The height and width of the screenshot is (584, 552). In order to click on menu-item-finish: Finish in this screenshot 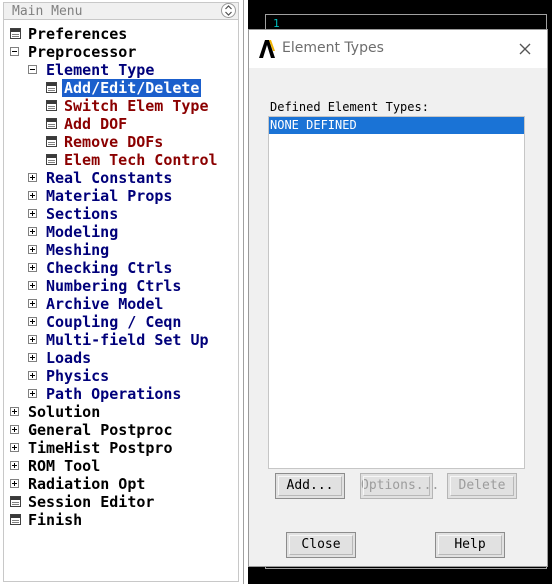, I will do `click(121, 520)`.